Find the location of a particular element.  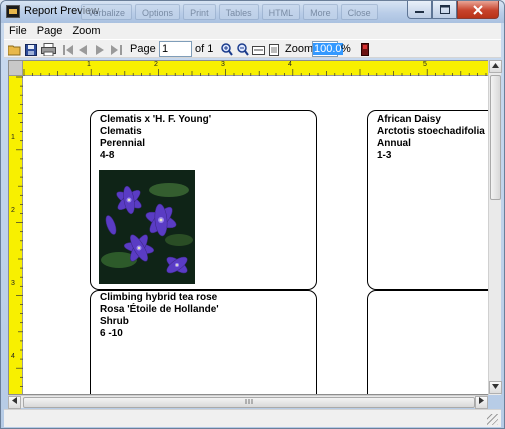

status-bar is located at coordinates (252, 418).